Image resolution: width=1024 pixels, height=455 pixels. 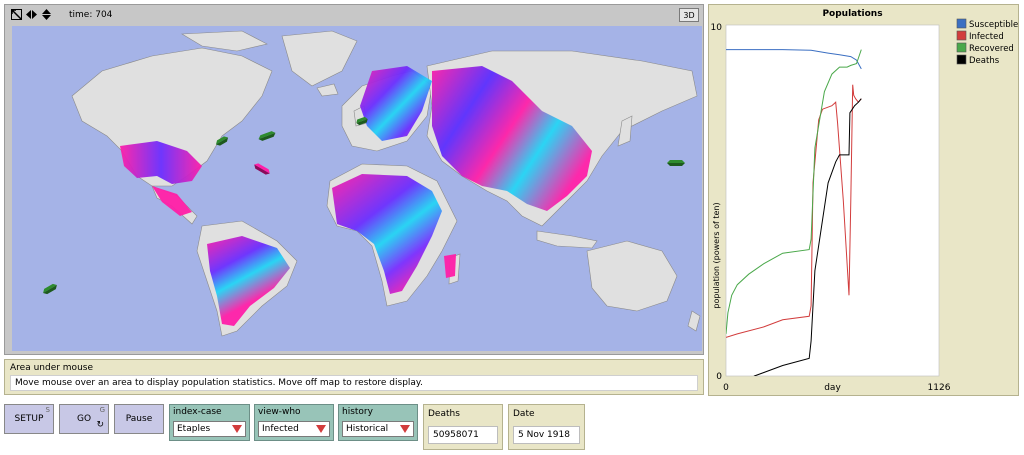 I want to click on deaths-monitor: Deaths 50958071, so click(x=463, y=427).